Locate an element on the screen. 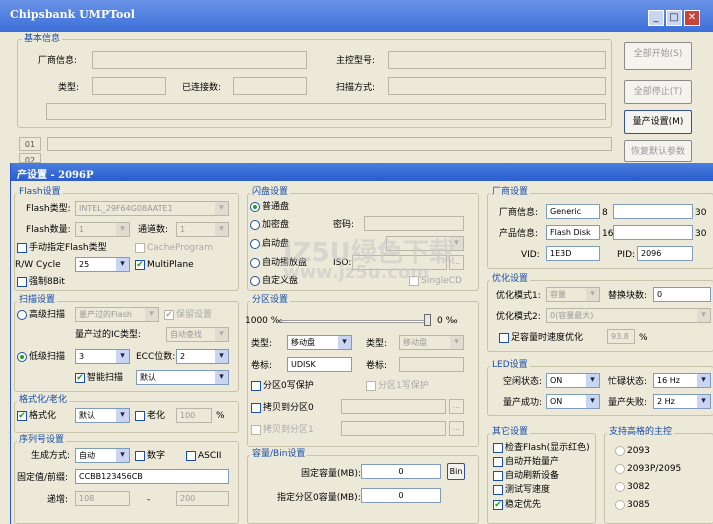 The height and width of the screenshot is (524, 713). rw-cycle-label: R/W Cycle is located at coordinates (38, 265).